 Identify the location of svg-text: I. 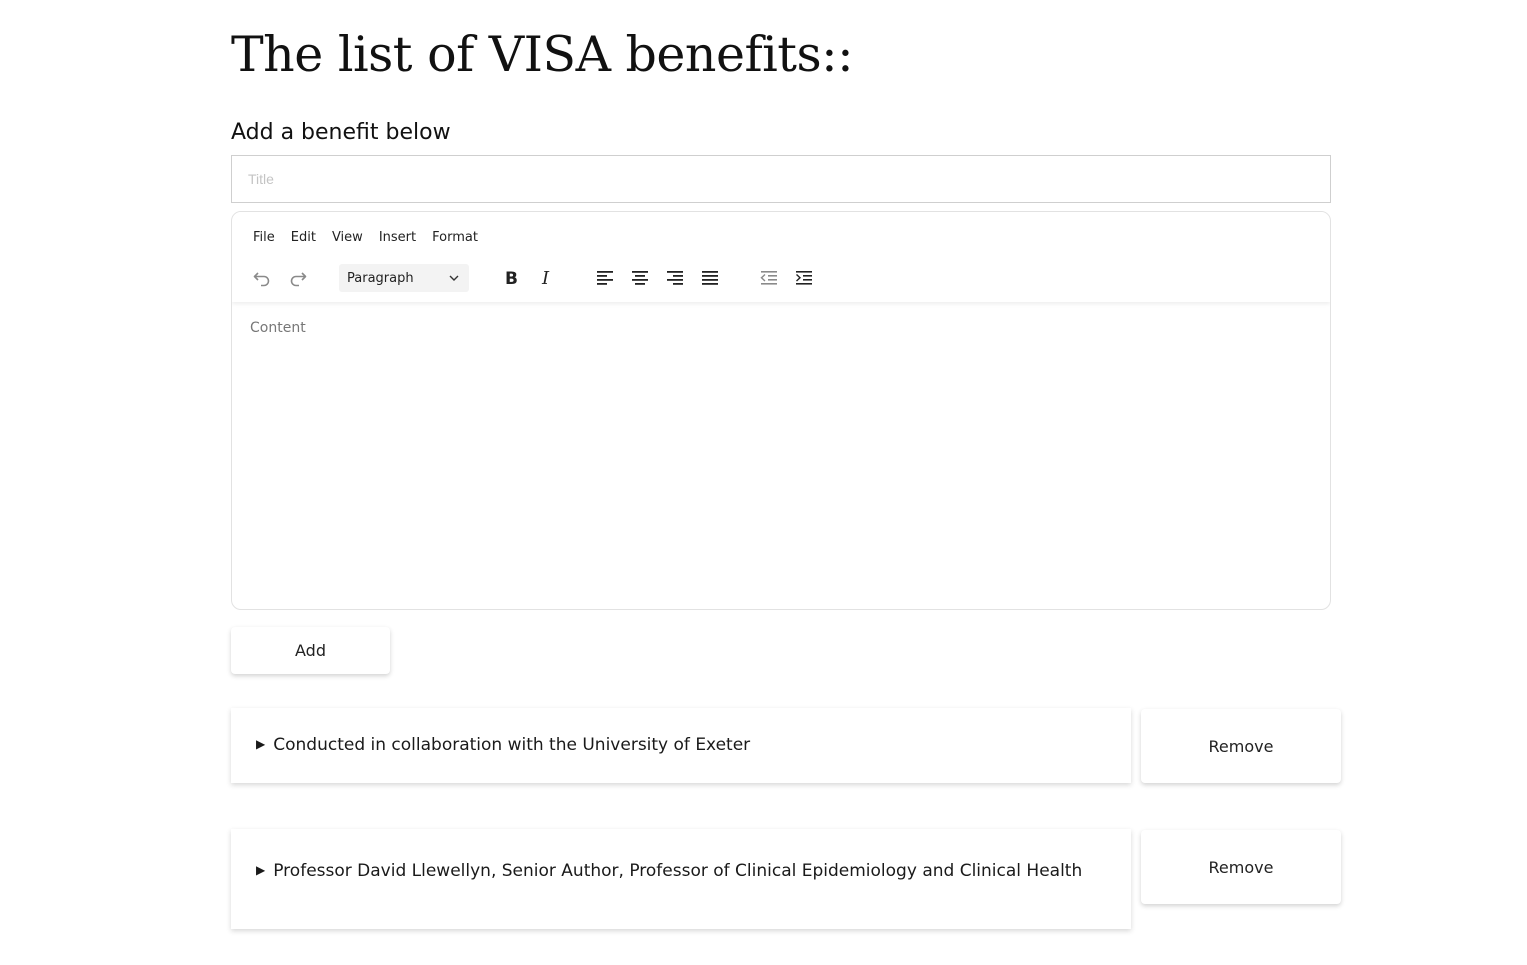
(545, 278).